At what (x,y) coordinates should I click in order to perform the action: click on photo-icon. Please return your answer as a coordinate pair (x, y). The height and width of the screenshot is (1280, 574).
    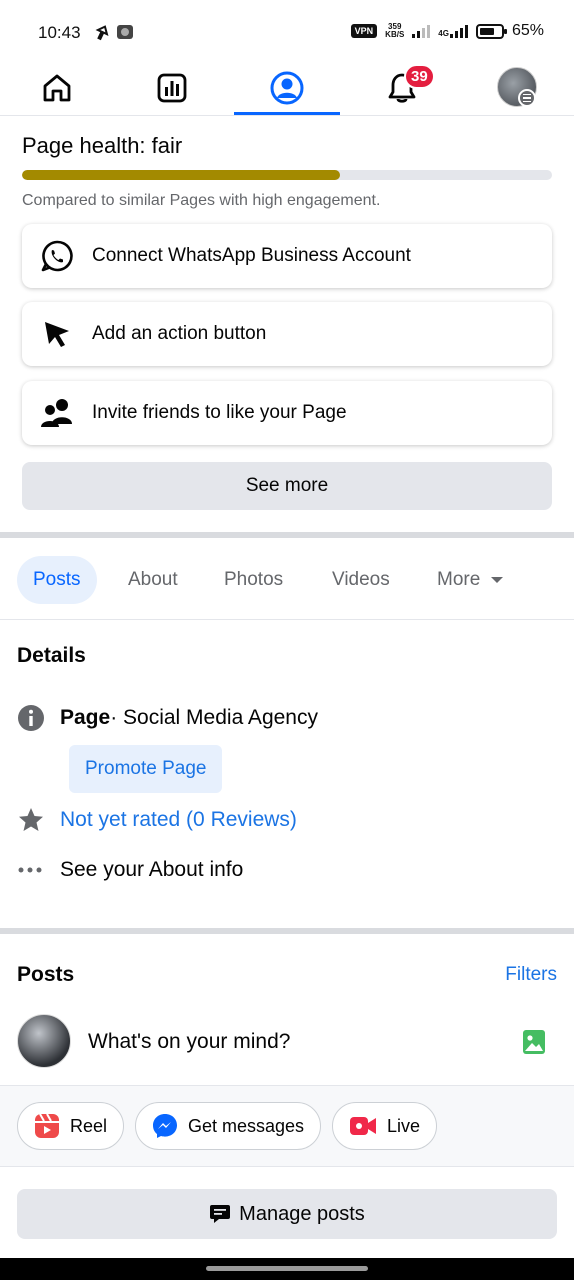
    Looking at the image, I should click on (534, 1044).